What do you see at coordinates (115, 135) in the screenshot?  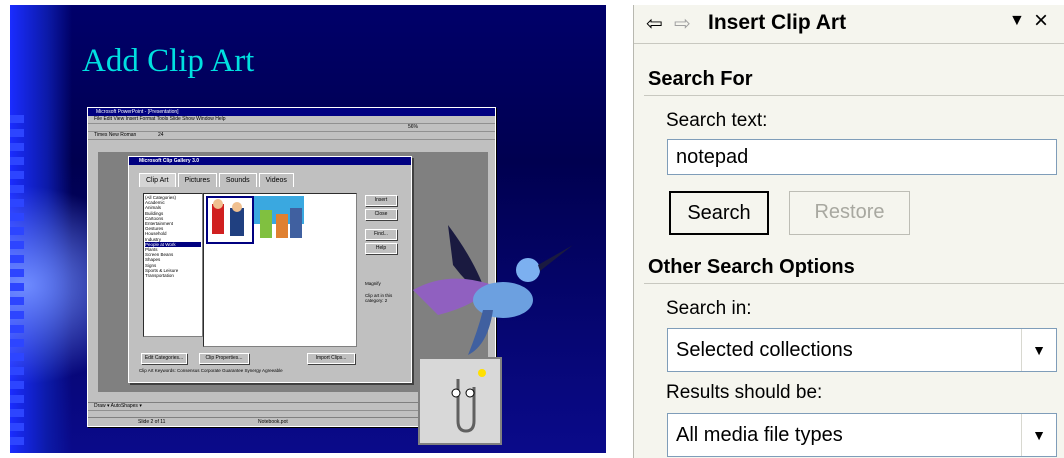 I see `ppt-font-name: Times New Roman` at bounding box center [115, 135].